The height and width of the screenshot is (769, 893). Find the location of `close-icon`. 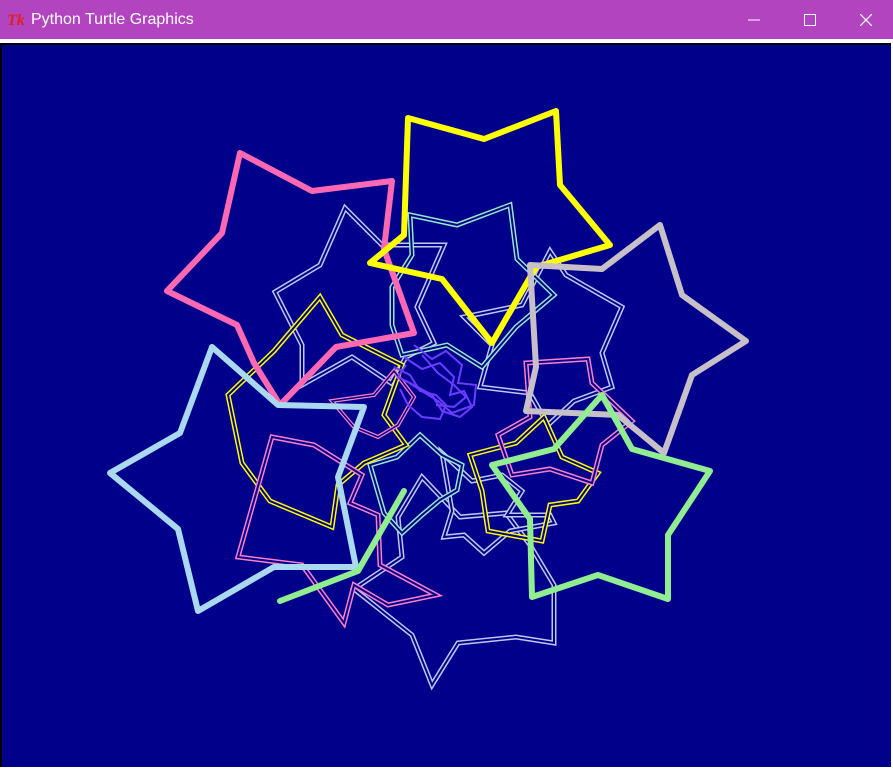

close-icon is located at coordinates (866, 19).